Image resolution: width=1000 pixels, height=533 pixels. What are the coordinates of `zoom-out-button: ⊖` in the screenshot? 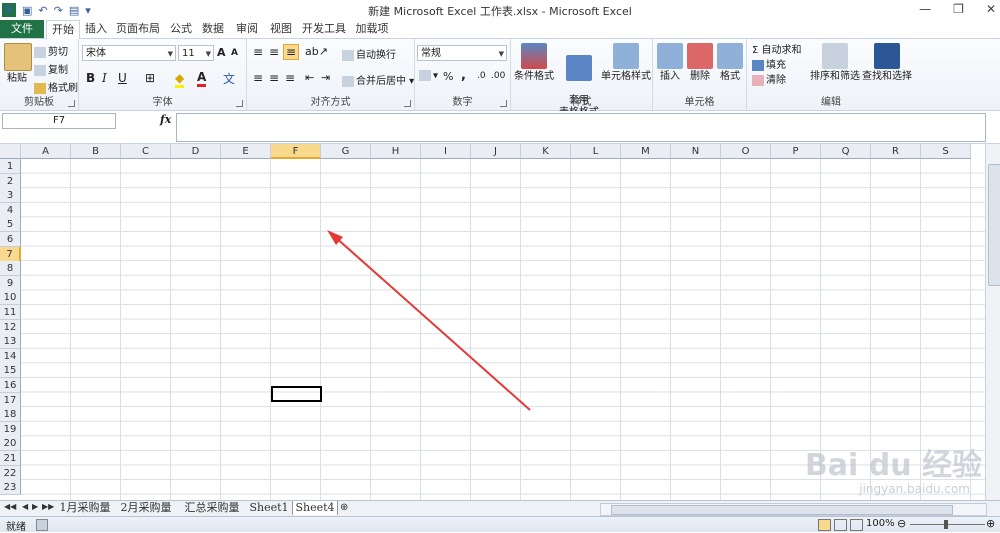 It's located at (901, 523).